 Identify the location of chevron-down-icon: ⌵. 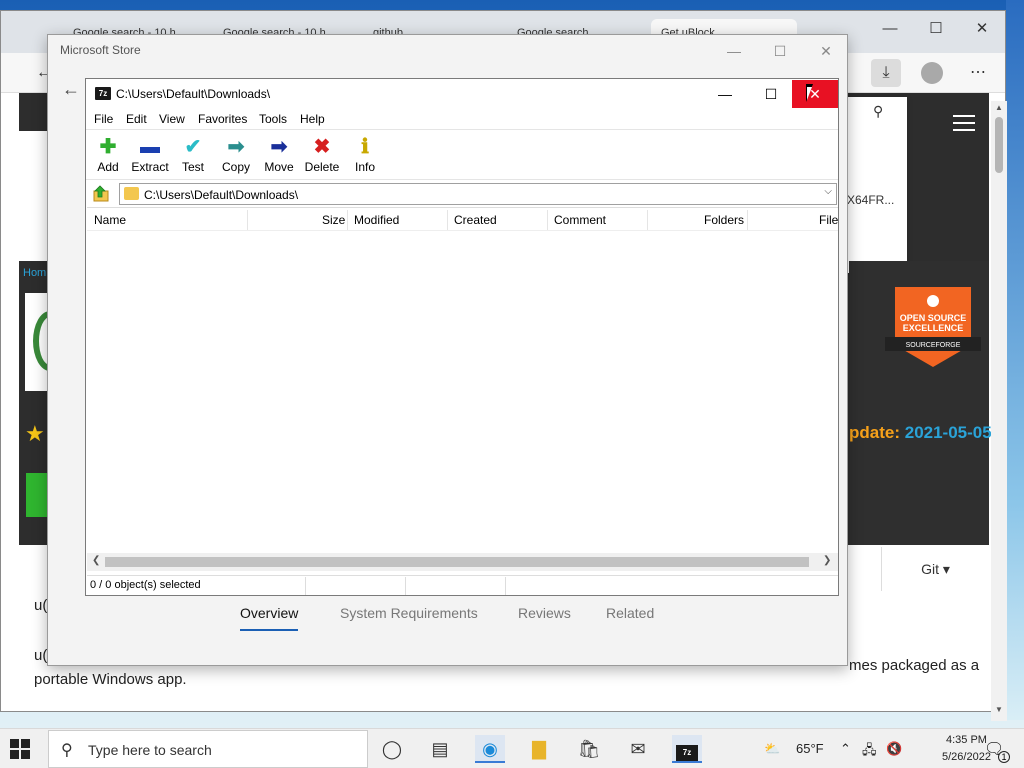
(828, 191).